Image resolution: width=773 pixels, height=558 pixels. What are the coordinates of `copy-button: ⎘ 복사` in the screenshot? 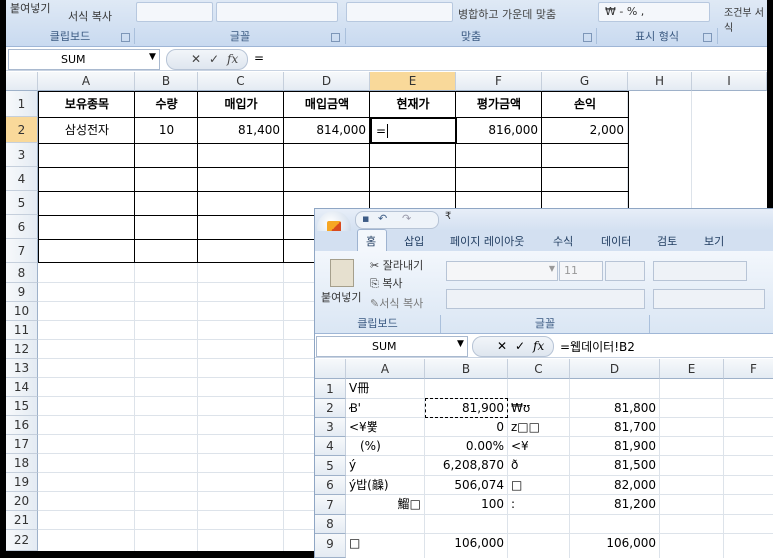 It's located at (386, 283).